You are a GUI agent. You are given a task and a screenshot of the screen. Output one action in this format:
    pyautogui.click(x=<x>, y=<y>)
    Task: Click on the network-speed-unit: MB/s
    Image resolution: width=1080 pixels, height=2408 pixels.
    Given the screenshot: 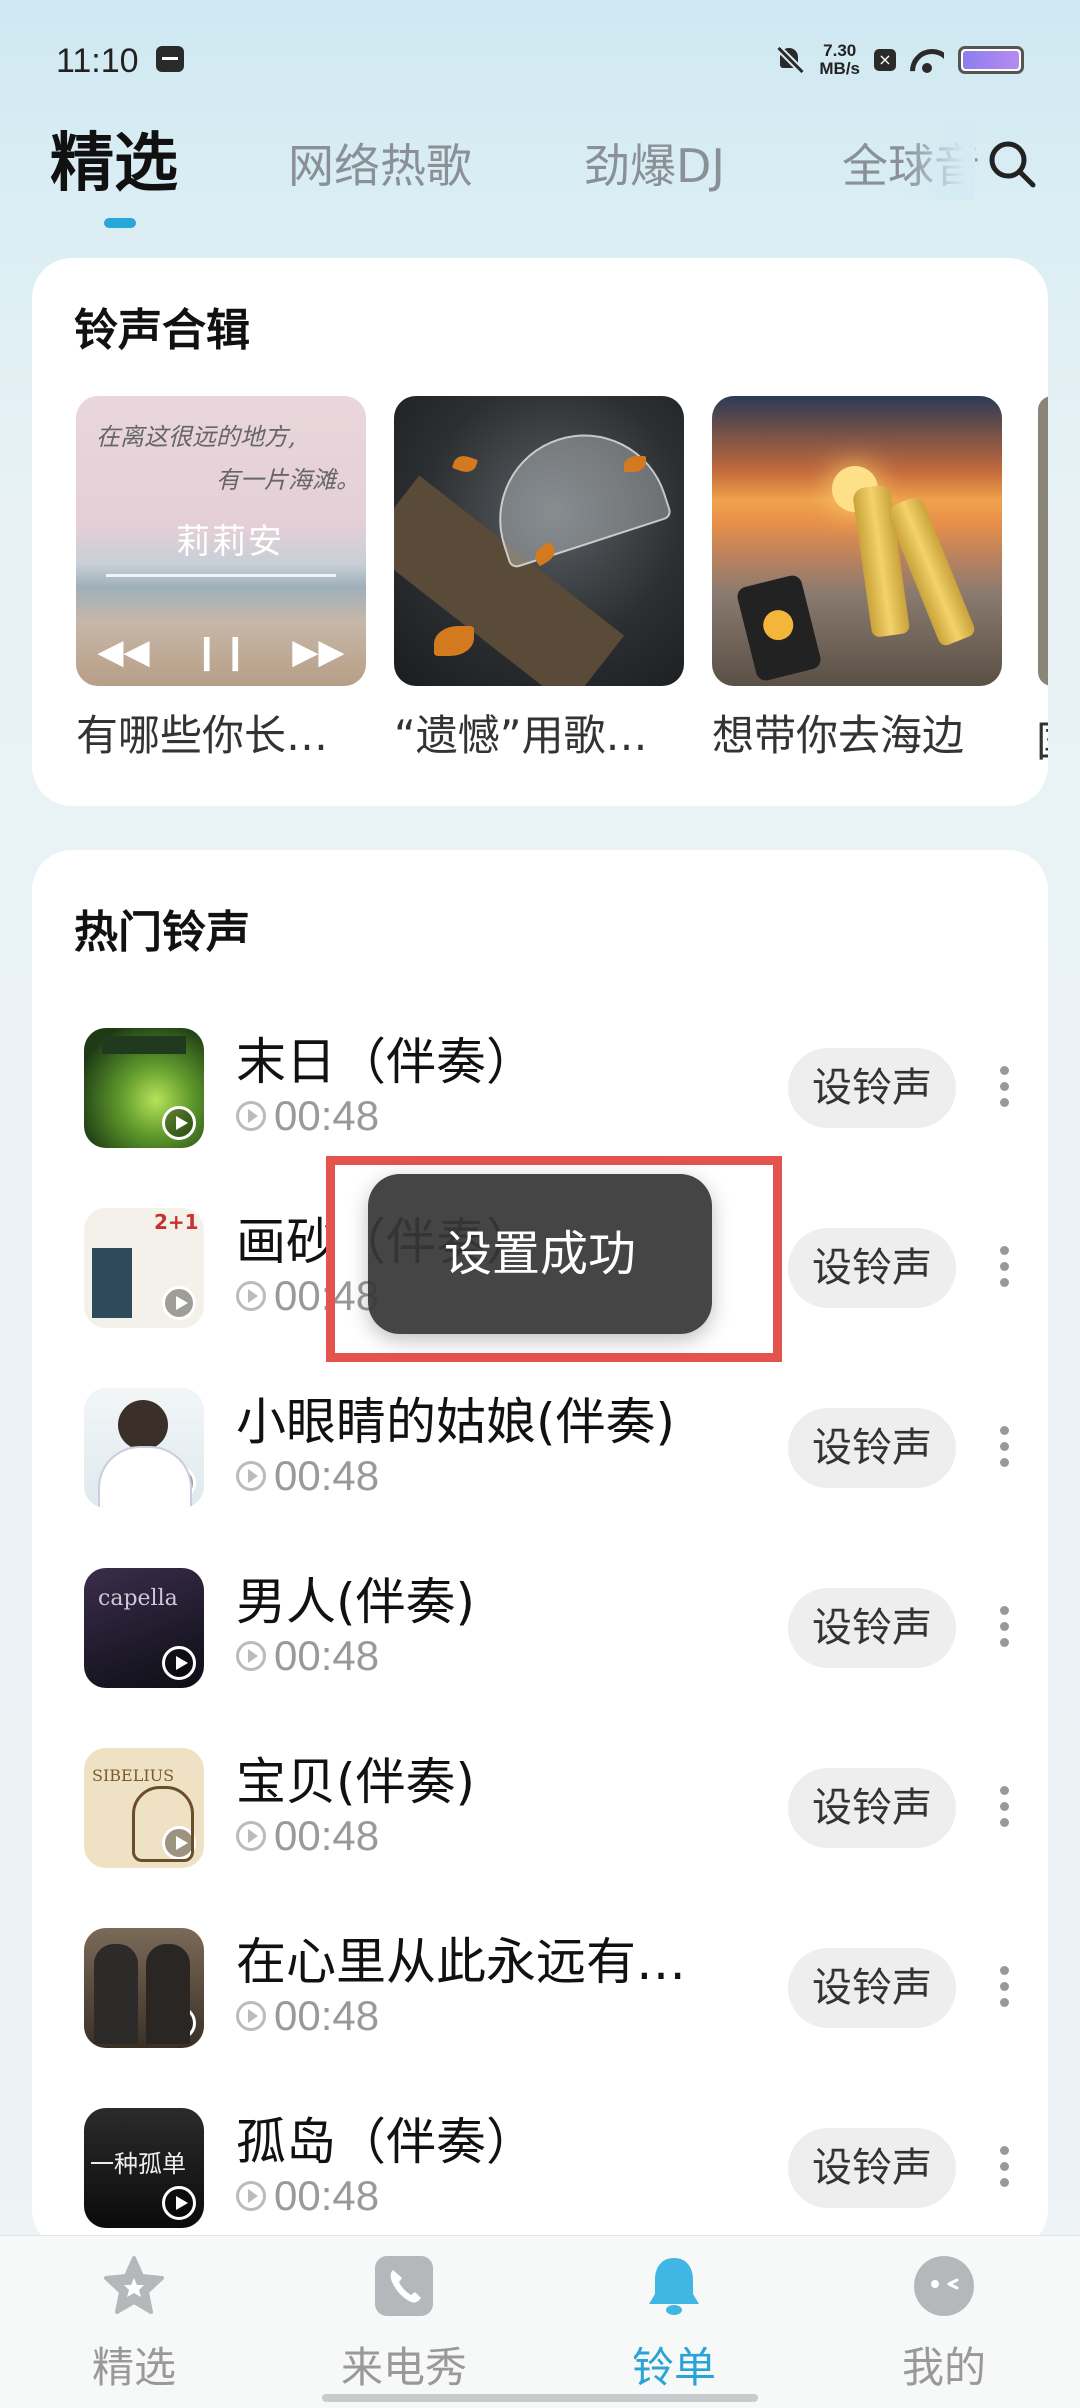 What is the action you would take?
    pyautogui.click(x=839, y=68)
    